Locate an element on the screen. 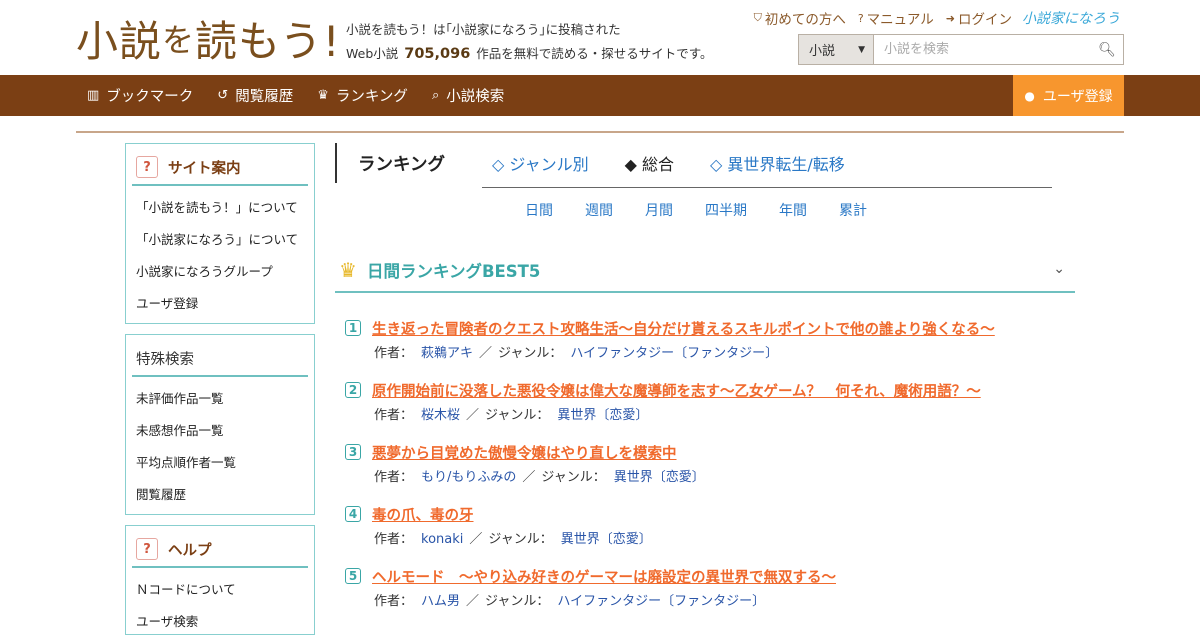 Image resolution: width=1200 pixels, height=640 pixels. login-link-label: ログイン is located at coordinates (985, 20).